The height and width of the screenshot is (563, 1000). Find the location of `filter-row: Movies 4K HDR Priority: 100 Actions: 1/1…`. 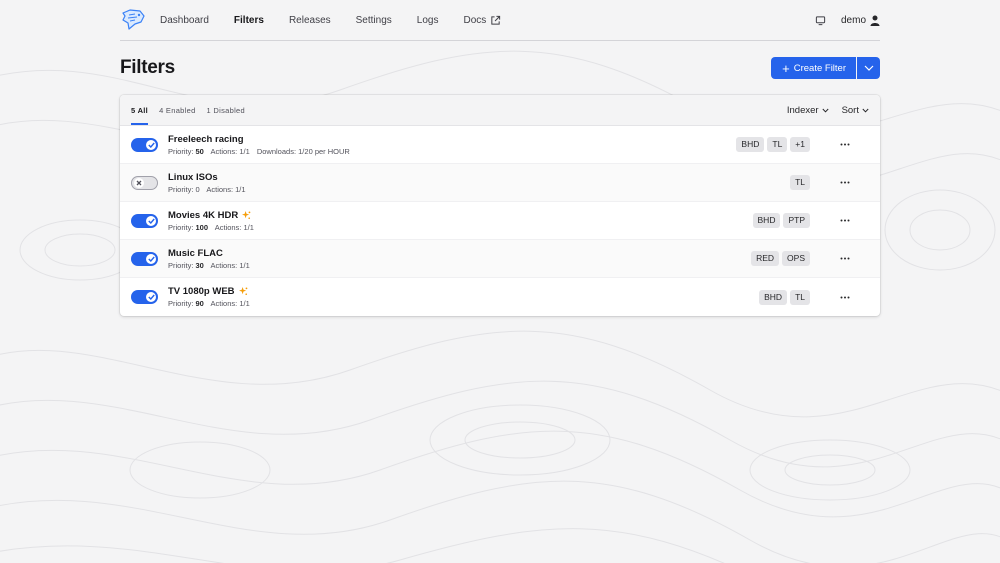

filter-row: Movies 4K HDR Priority: 100 Actions: 1/1… is located at coordinates (500, 221).